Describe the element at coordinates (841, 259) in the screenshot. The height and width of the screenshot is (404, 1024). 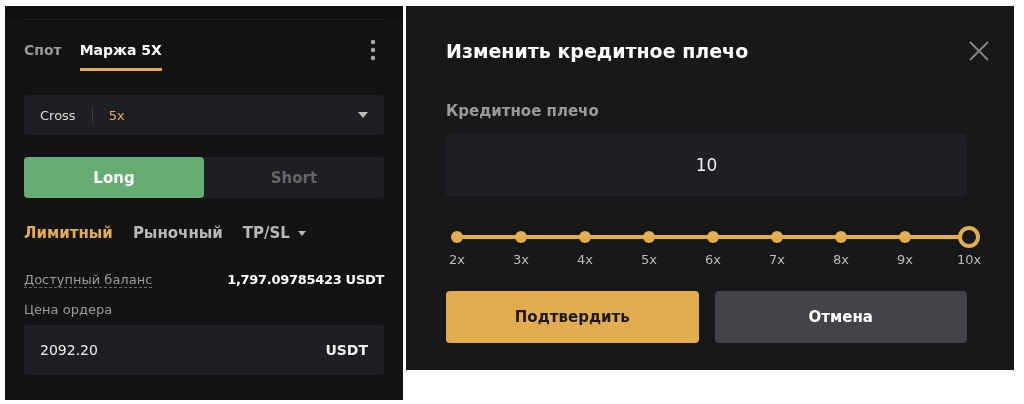
I see `step-label: 8x` at that location.